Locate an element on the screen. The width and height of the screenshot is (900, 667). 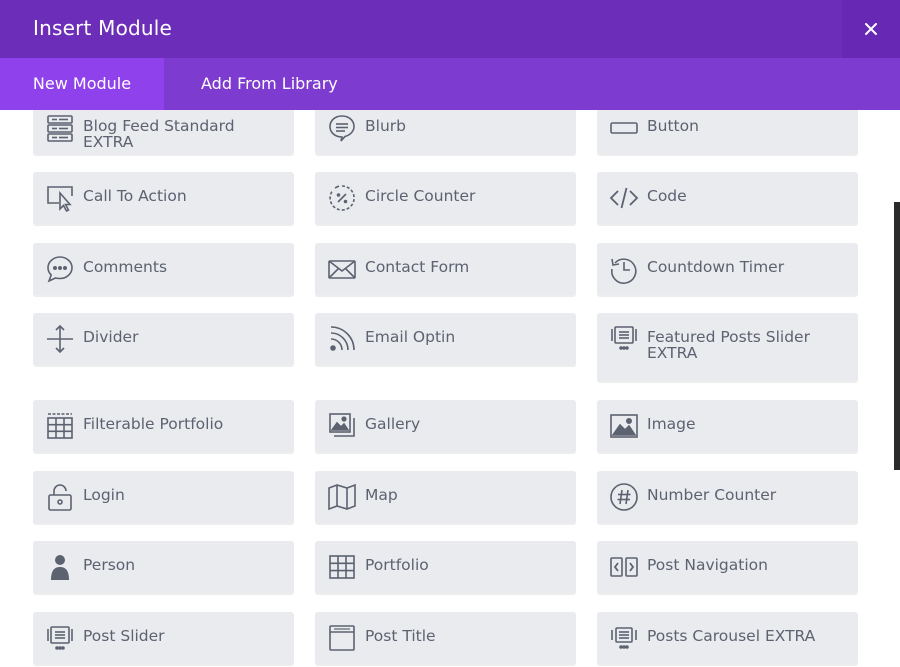
module-label: Divider is located at coordinates (111, 337).